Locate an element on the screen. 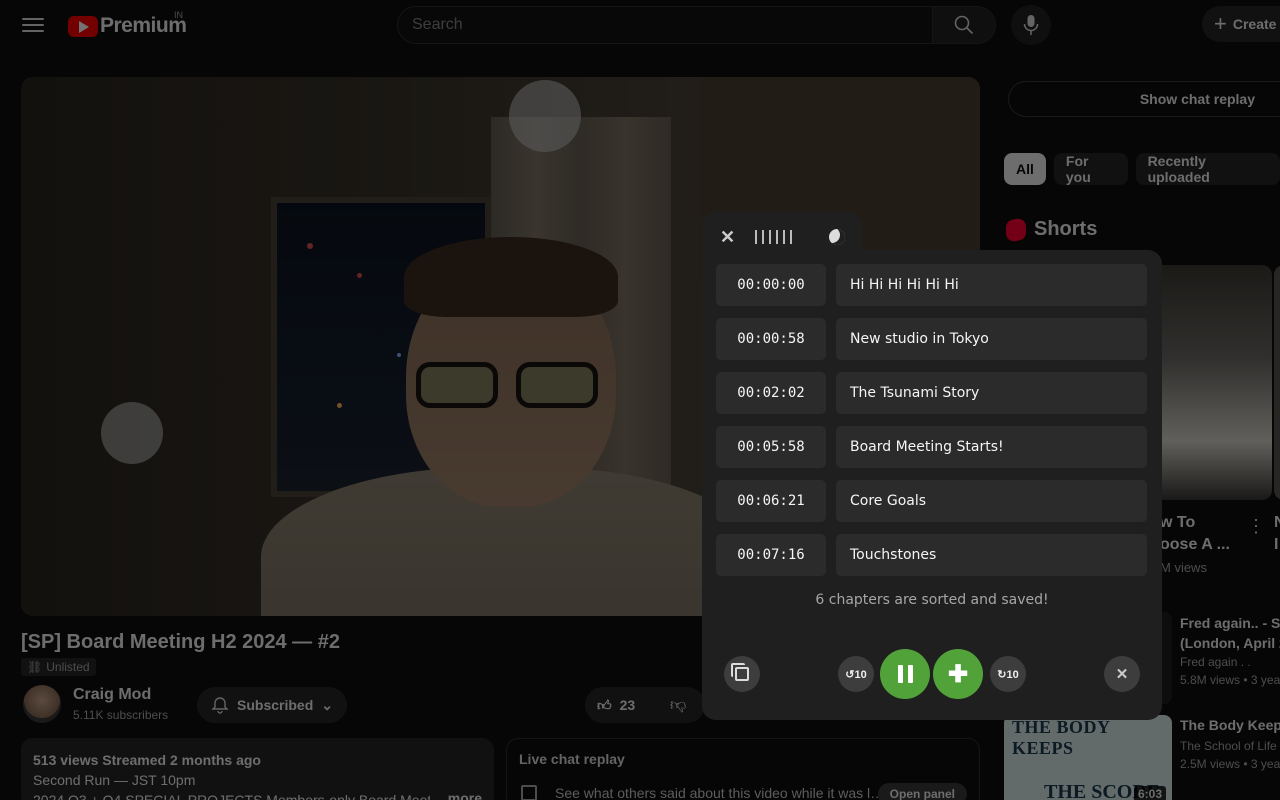 This screenshot has width=1280, height=800. skip-back-button: ↺10 is located at coordinates (856, 674).